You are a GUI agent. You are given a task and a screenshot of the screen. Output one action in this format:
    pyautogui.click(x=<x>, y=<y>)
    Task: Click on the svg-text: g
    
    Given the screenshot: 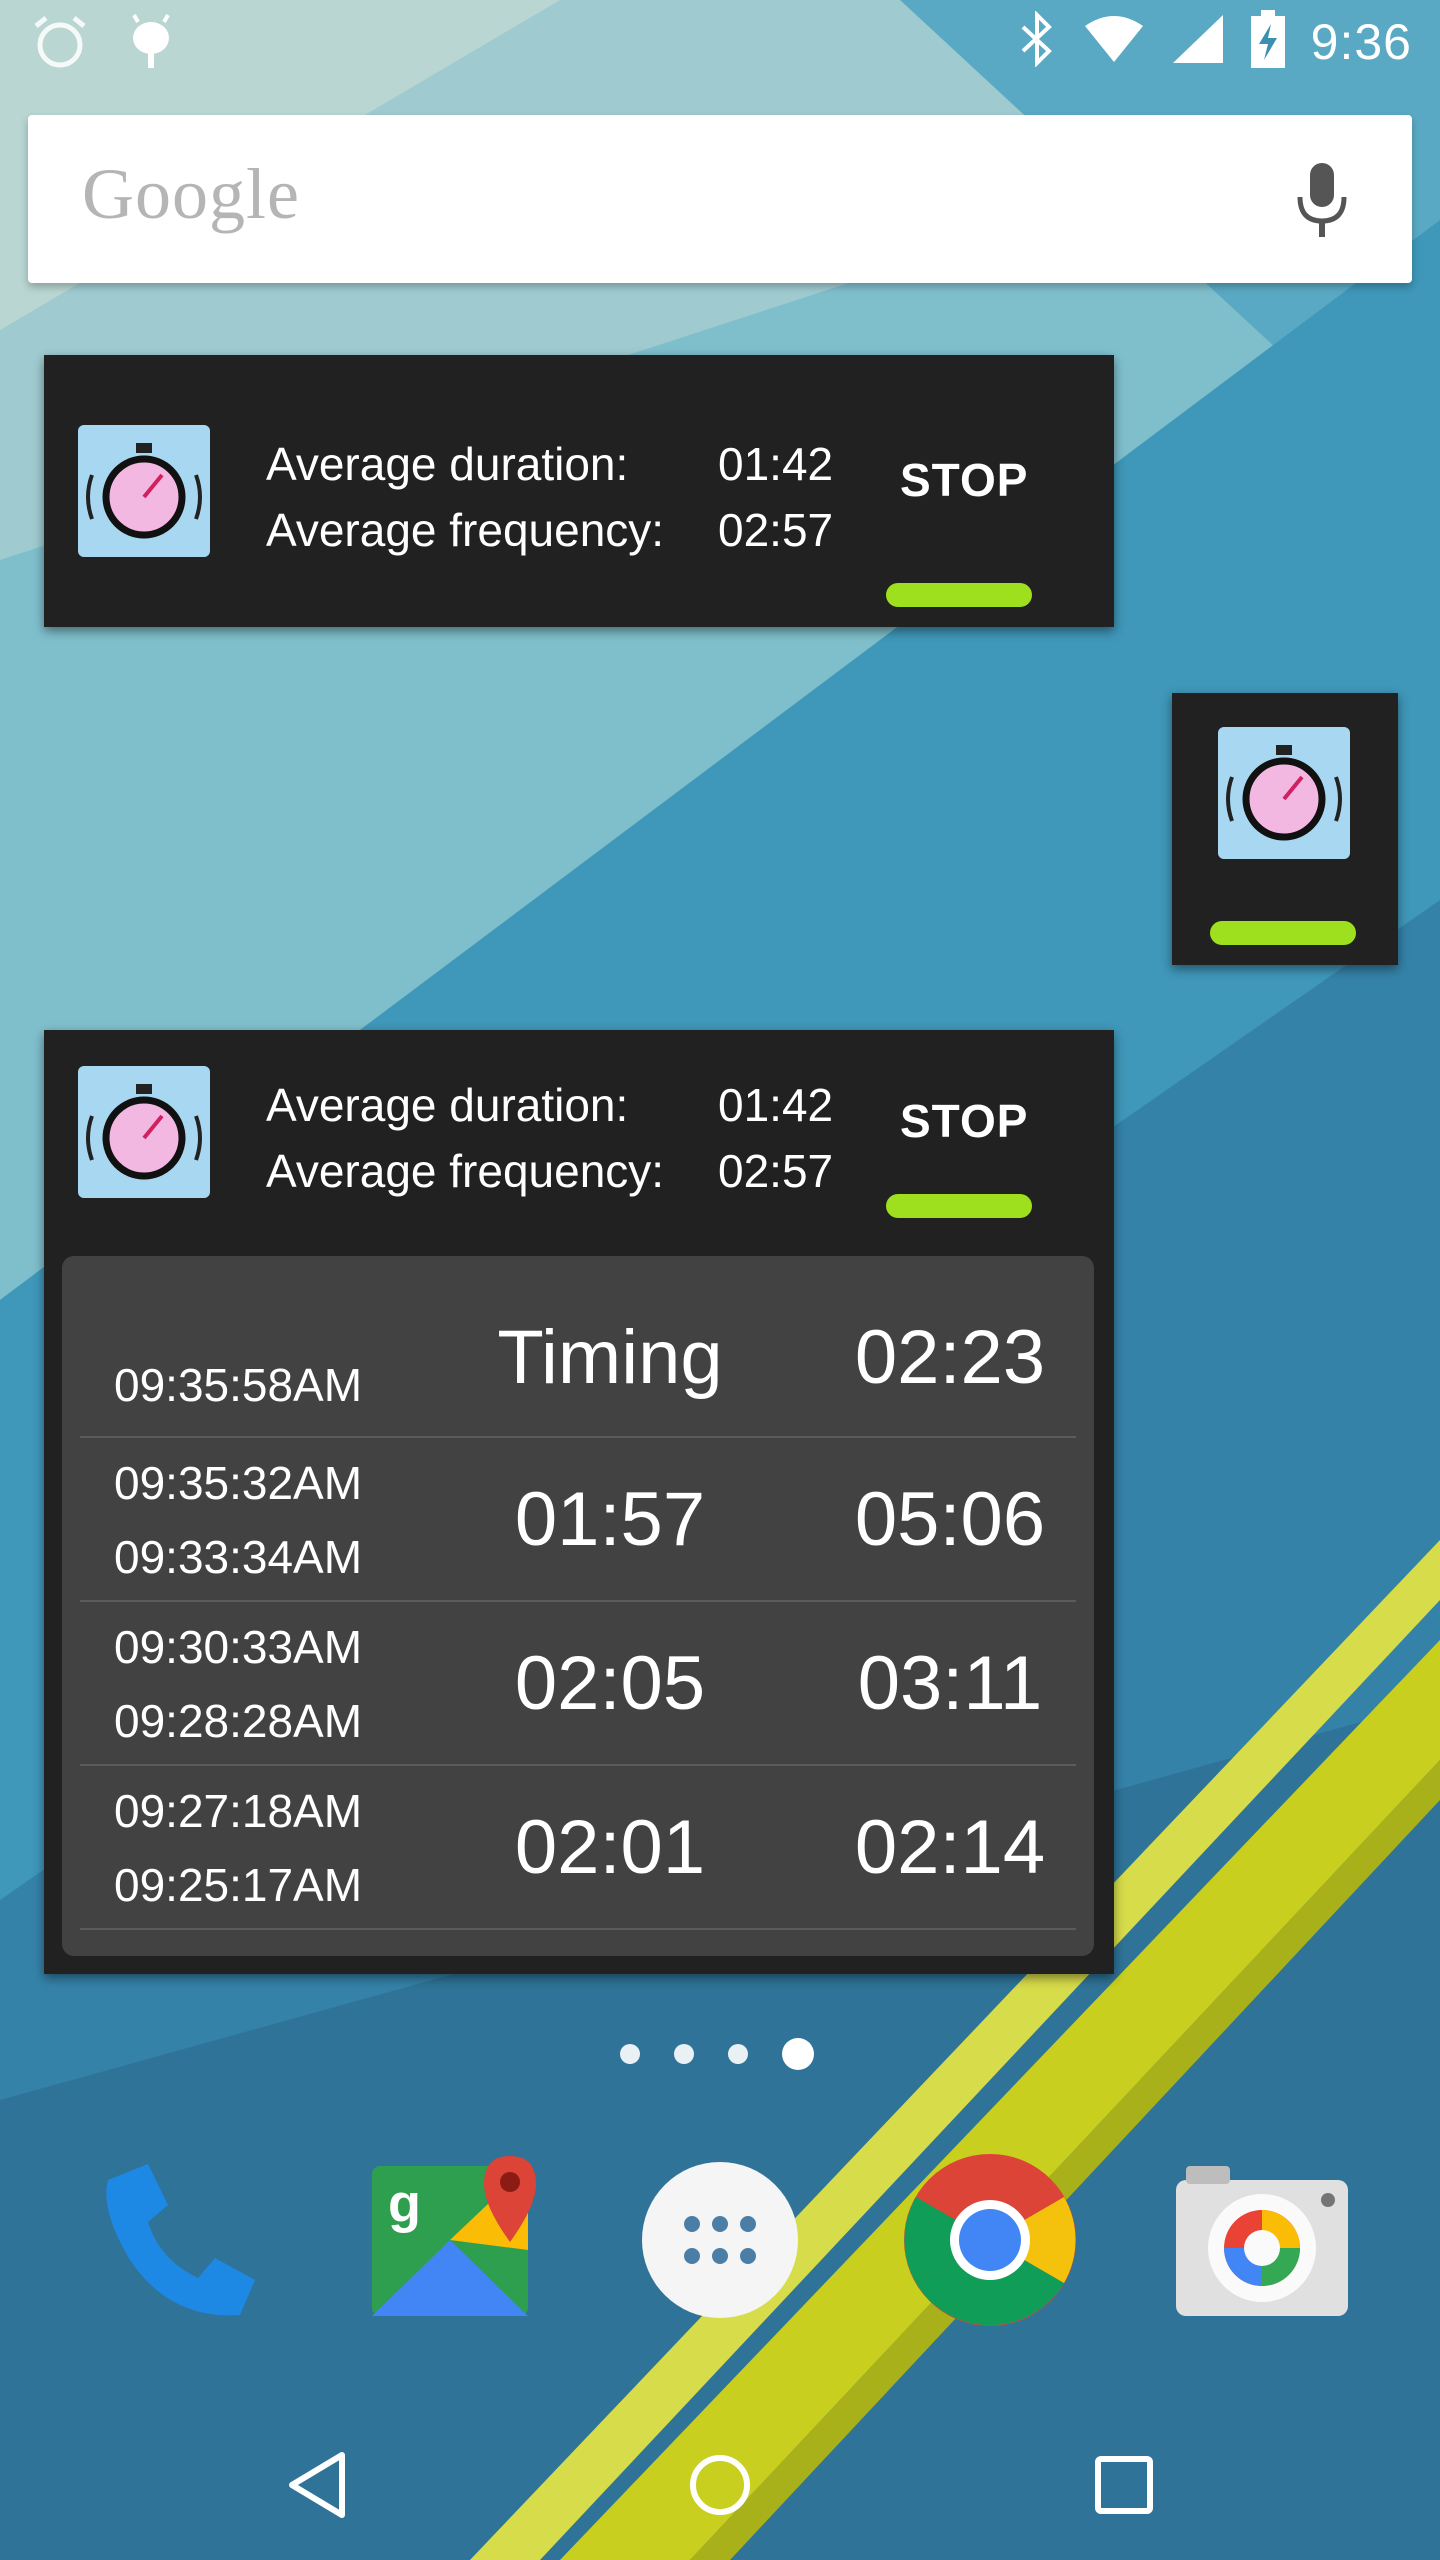 What is the action you would take?
    pyautogui.click(x=404, y=2204)
    